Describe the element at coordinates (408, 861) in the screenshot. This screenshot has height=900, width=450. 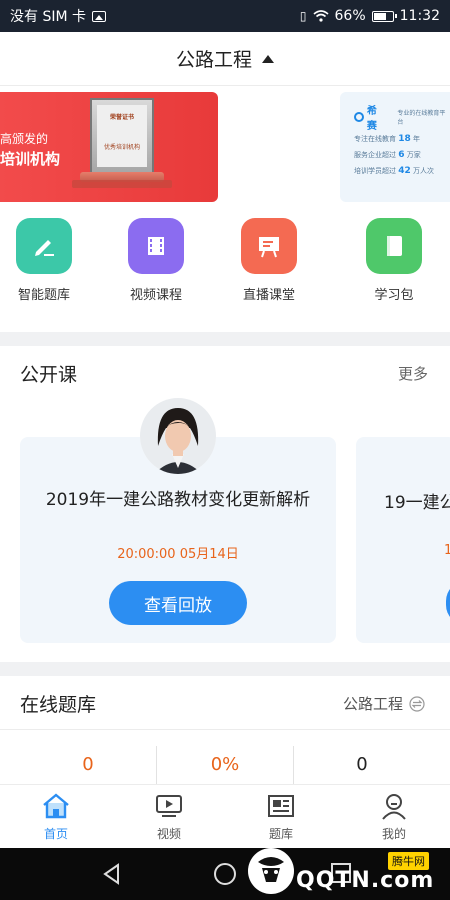
I see `watermark-tag: 腾牛网` at that location.